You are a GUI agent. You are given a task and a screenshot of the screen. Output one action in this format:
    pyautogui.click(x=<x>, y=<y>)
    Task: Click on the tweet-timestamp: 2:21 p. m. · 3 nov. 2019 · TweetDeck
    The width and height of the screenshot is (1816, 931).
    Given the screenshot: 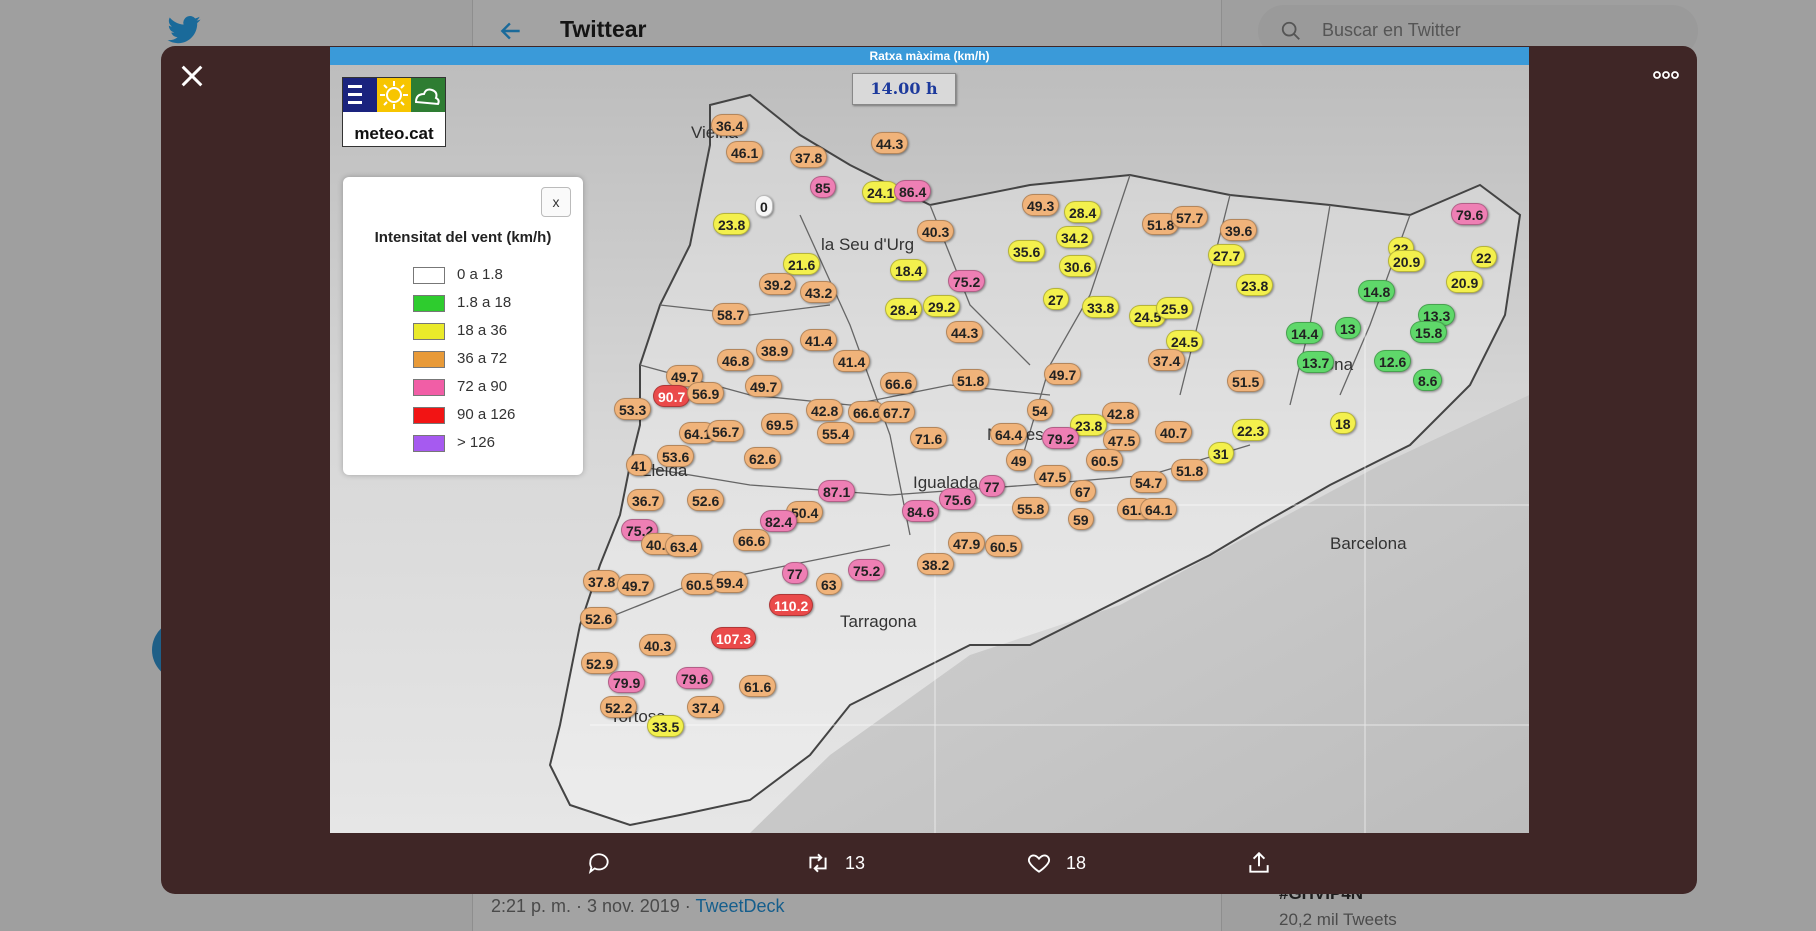 What is the action you would take?
    pyautogui.click(x=638, y=906)
    